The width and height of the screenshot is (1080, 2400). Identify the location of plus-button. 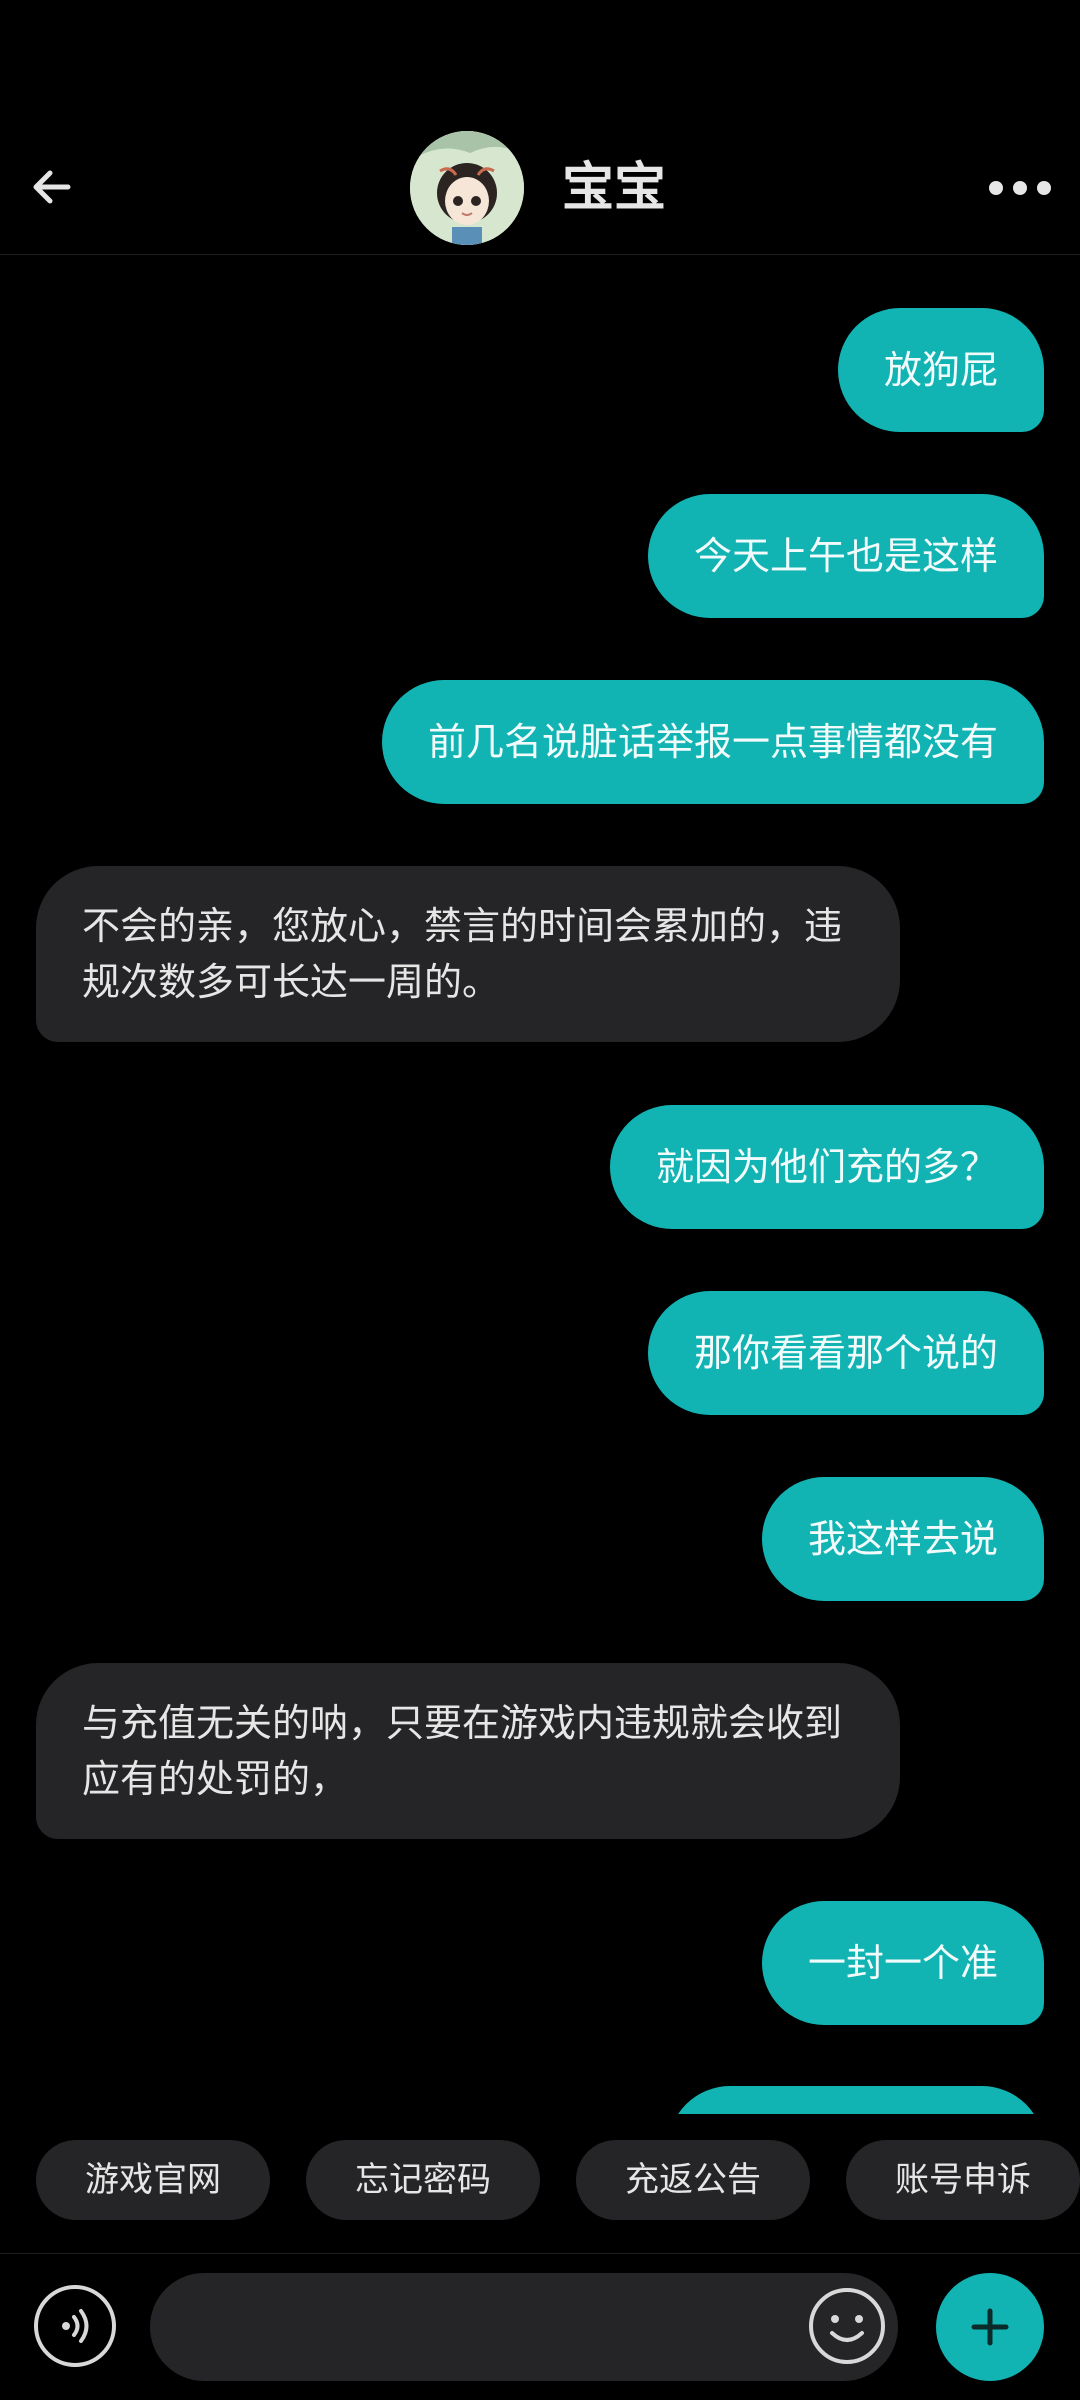
(990, 2327).